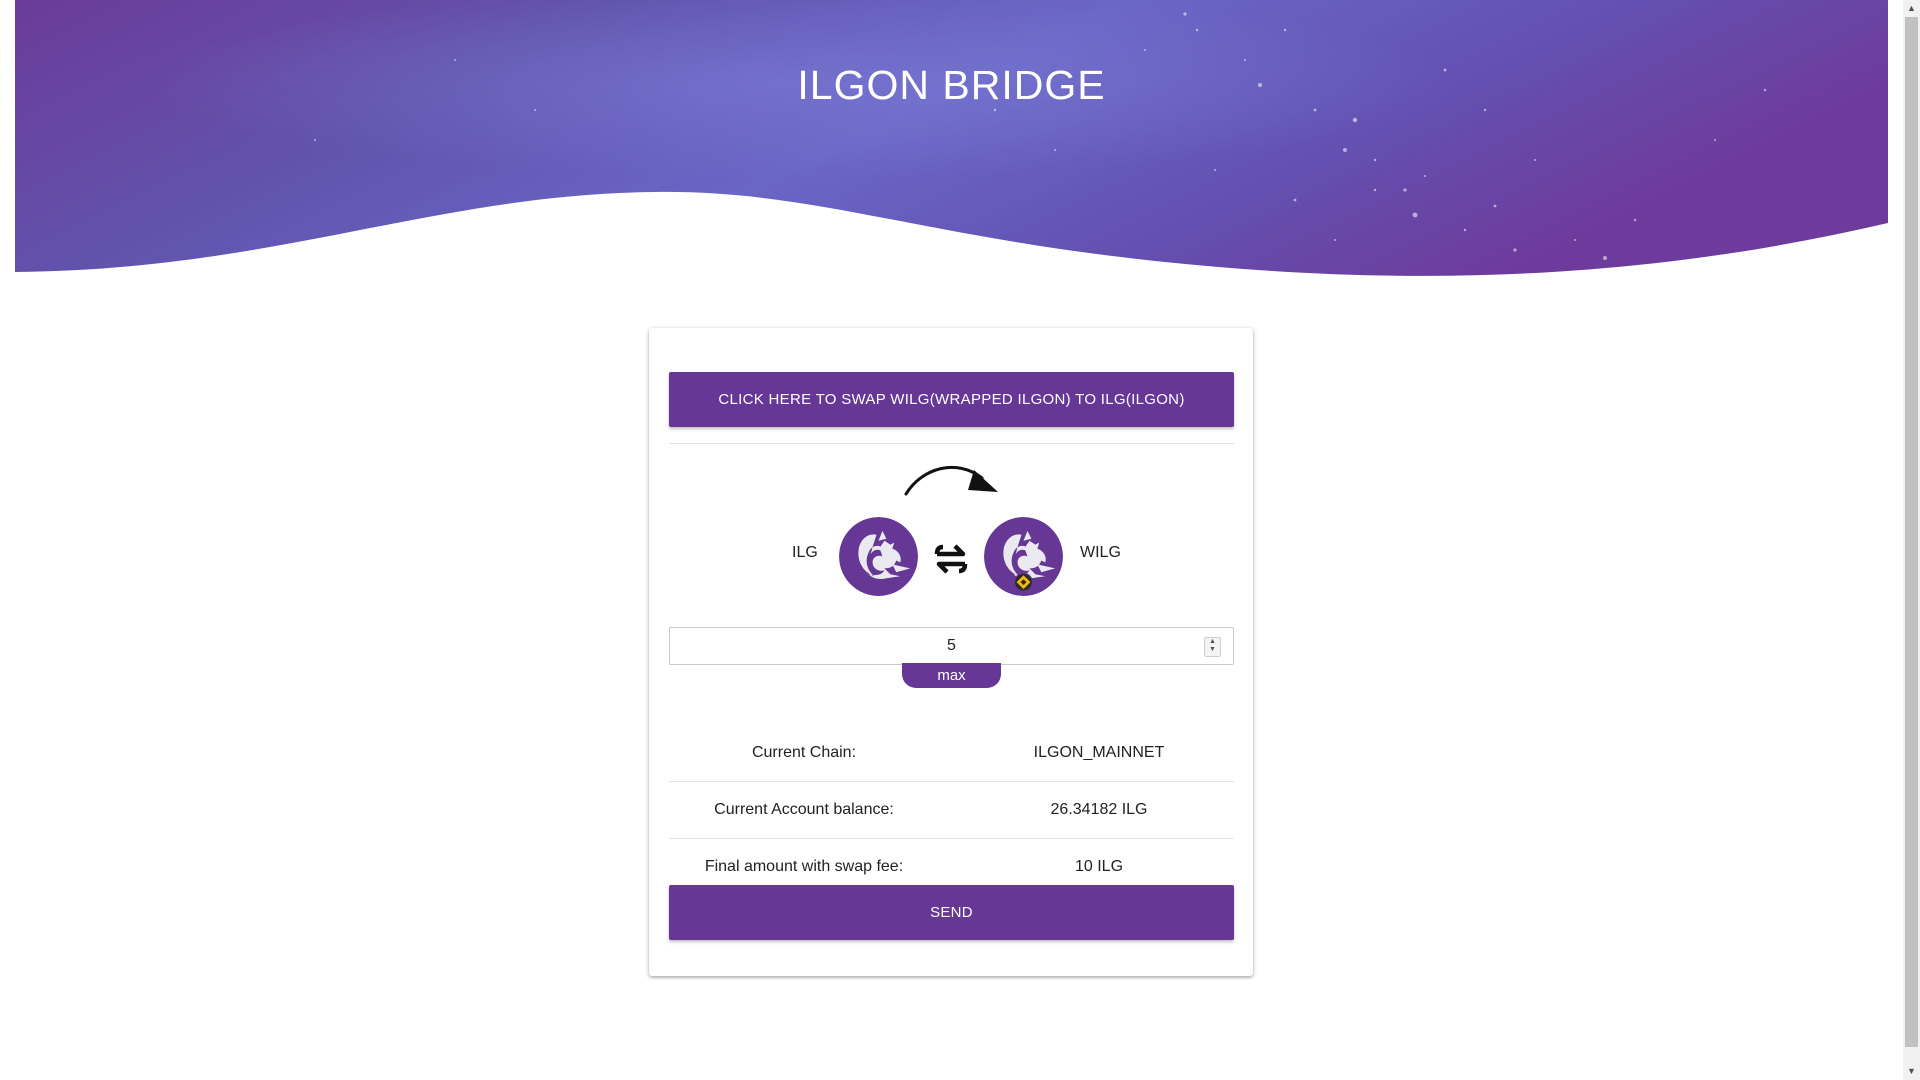 The width and height of the screenshot is (1920, 1080). I want to click on max-button: max, so click(951, 675).